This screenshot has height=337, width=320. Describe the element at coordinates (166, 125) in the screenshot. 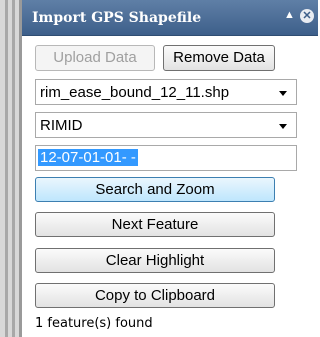

I see `field-select: RIMID` at that location.